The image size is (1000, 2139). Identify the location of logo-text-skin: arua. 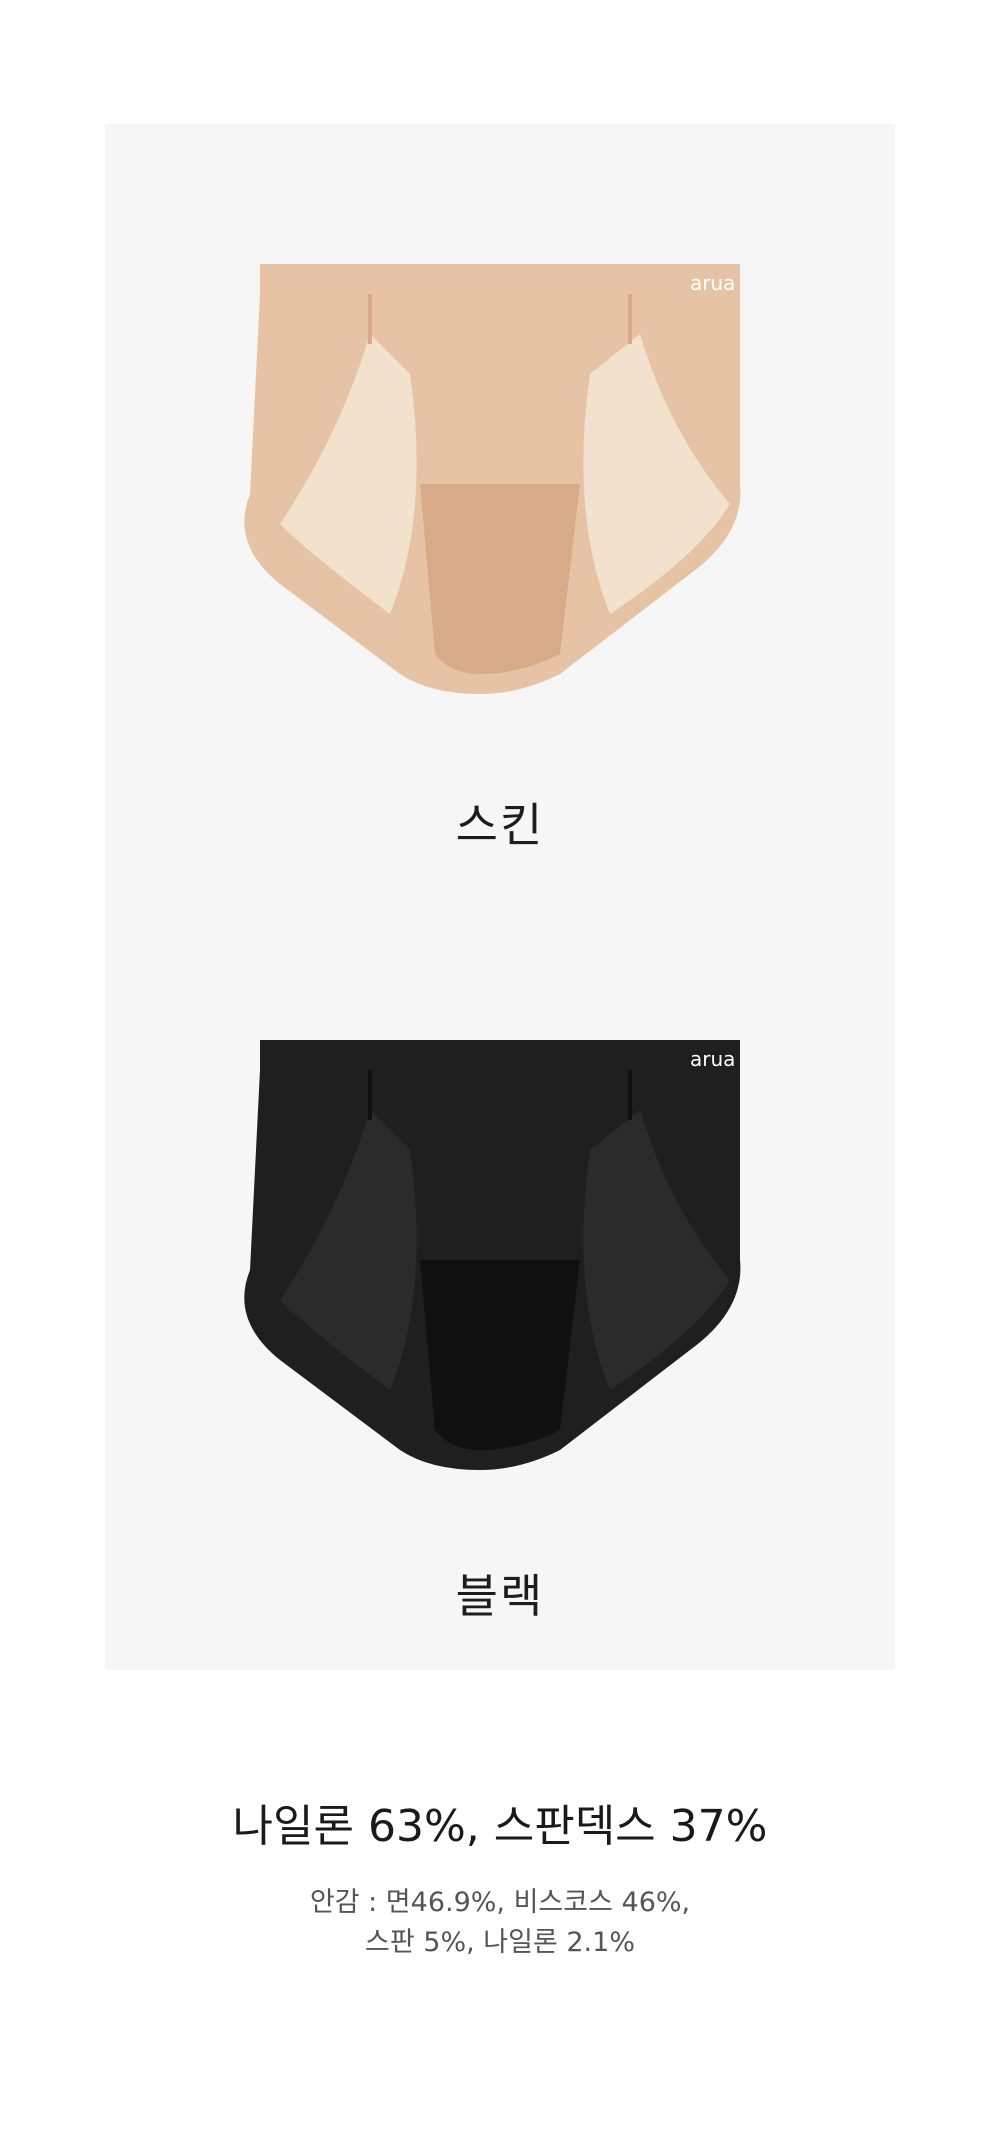
(712, 283).